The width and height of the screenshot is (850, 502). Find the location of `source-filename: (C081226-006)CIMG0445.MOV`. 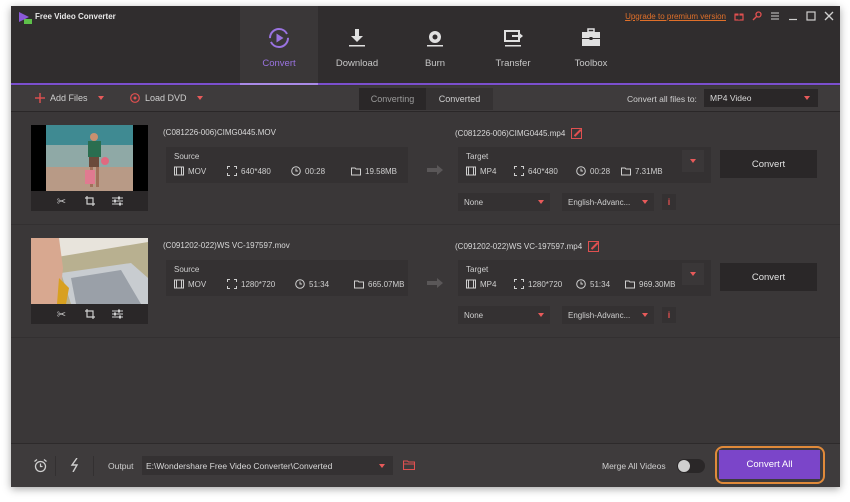

source-filename: (C081226-006)CIMG0445.MOV is located at coordinates (219, 132).